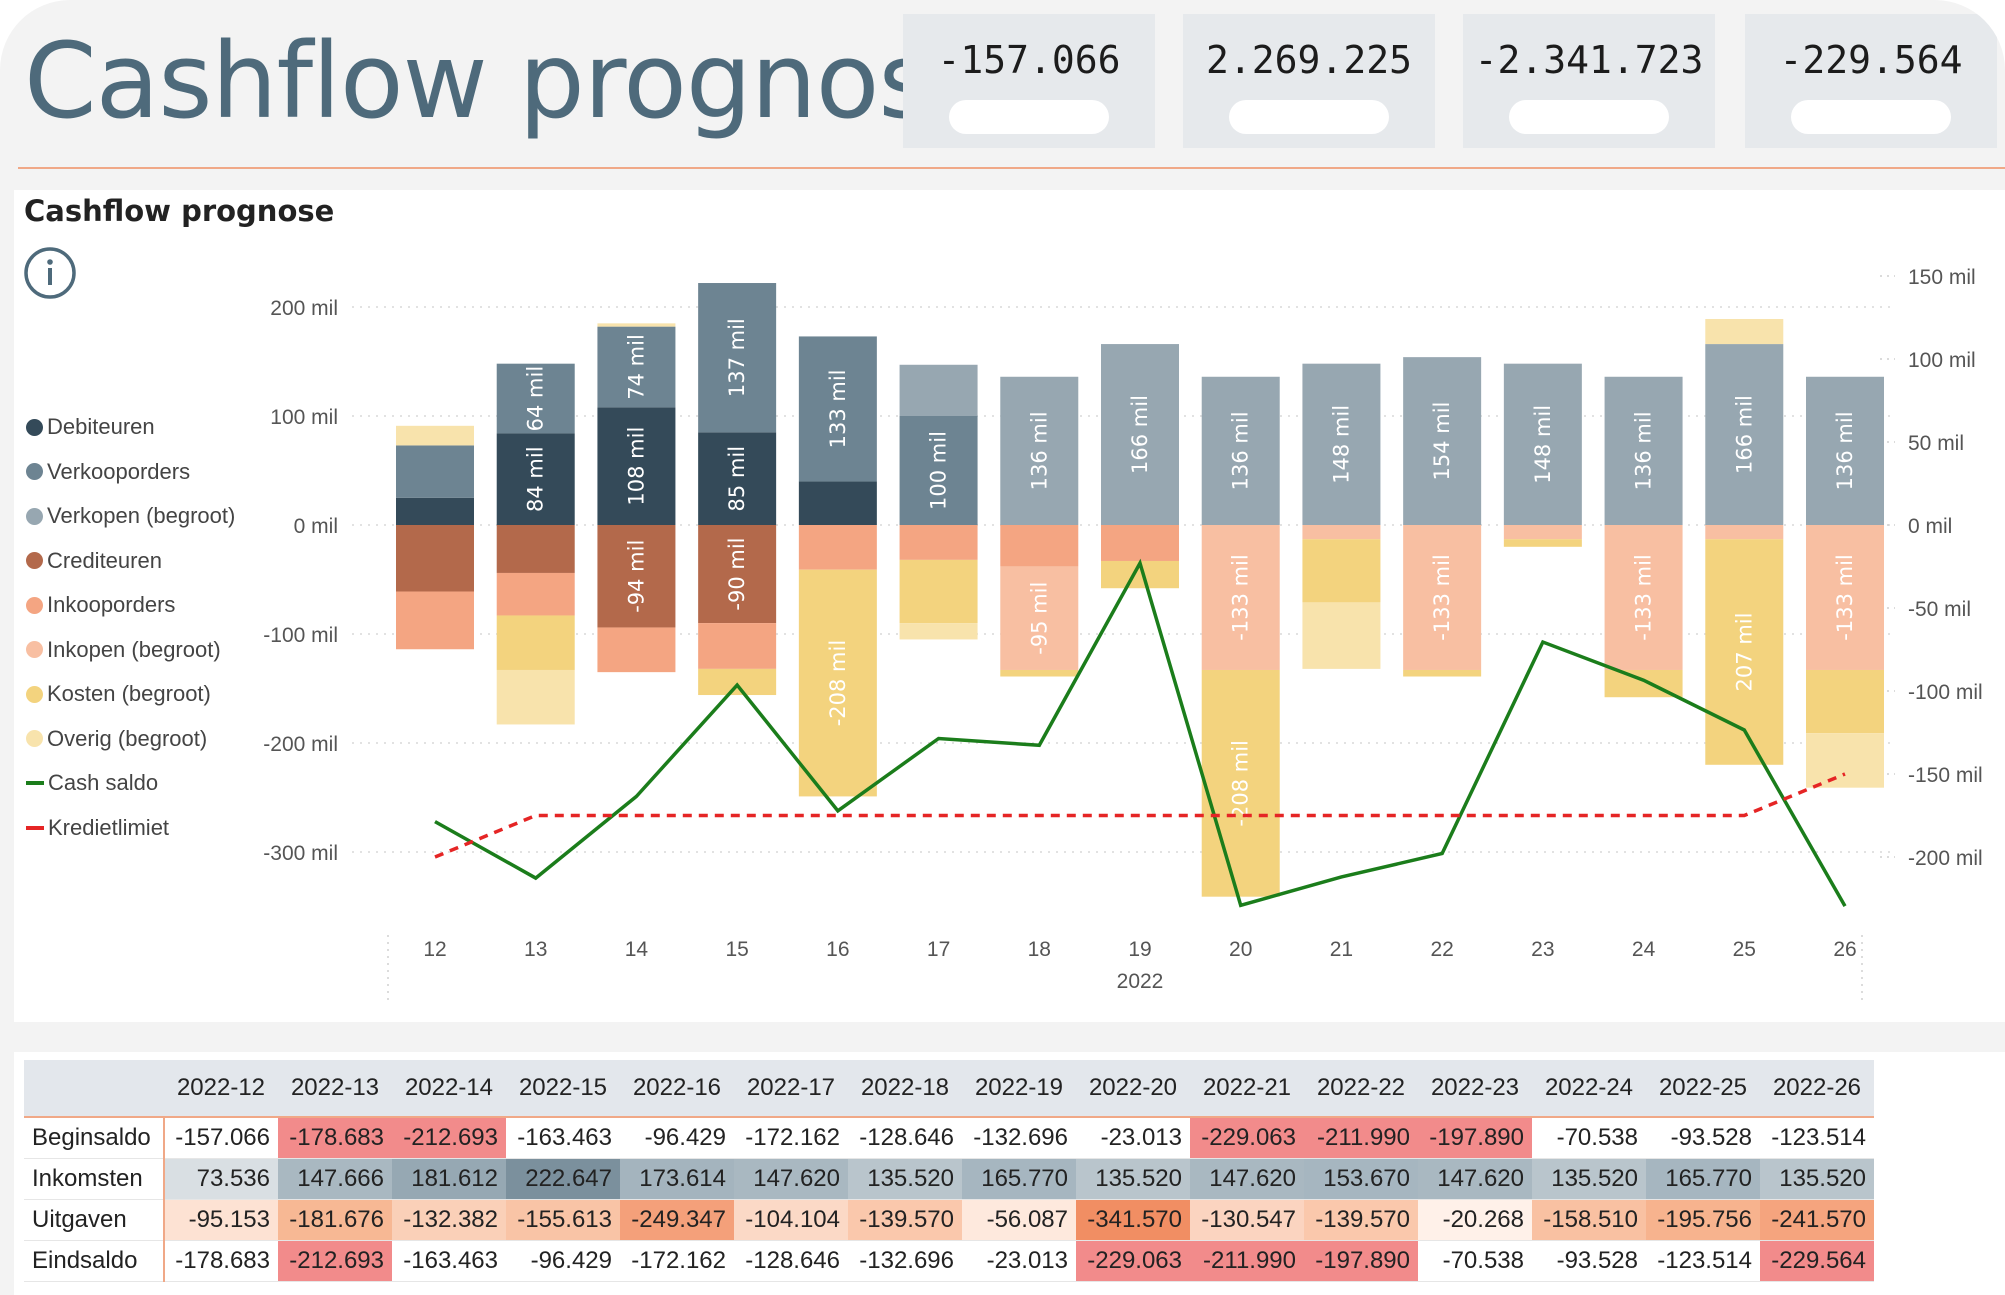  What do you see at coordinates (1441, 949) in the screenshot?
I see `x-tick-label: 22` at bounding box center [1441, 949].